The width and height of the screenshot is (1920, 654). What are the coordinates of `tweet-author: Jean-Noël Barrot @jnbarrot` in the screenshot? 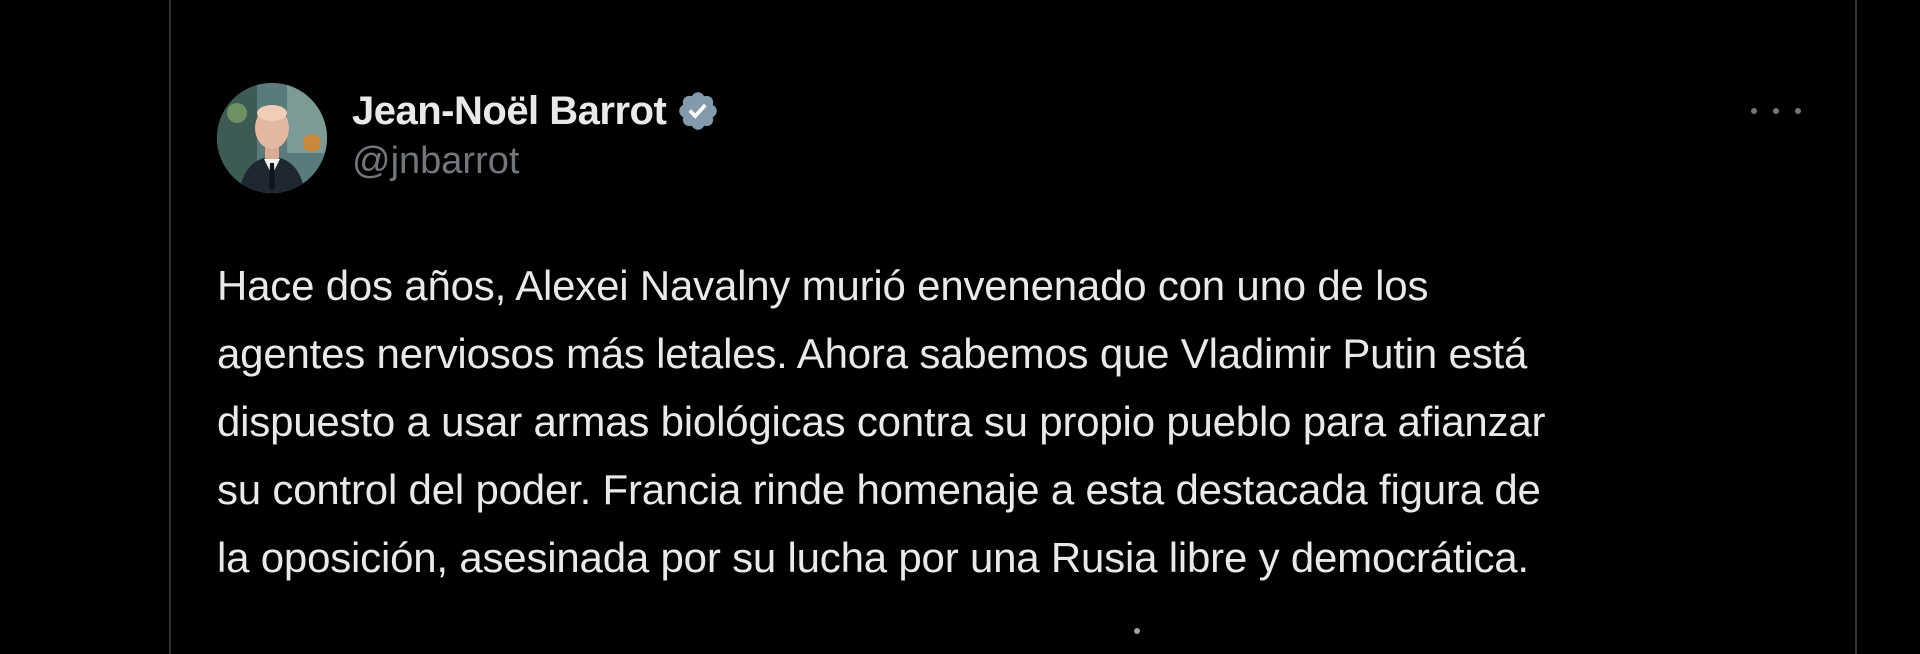 It's located at (536, 134).